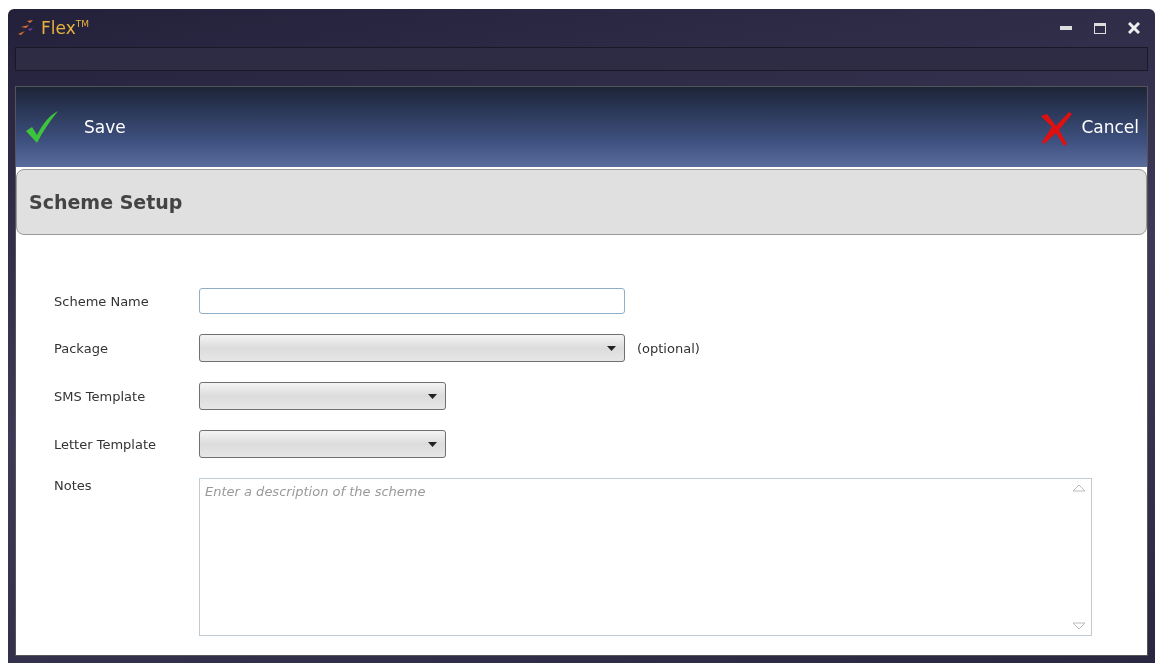  What do you see at coordinates (42, 127) in the screenshot?
I see `checkmark-icon` at bounding box center [42, 127].